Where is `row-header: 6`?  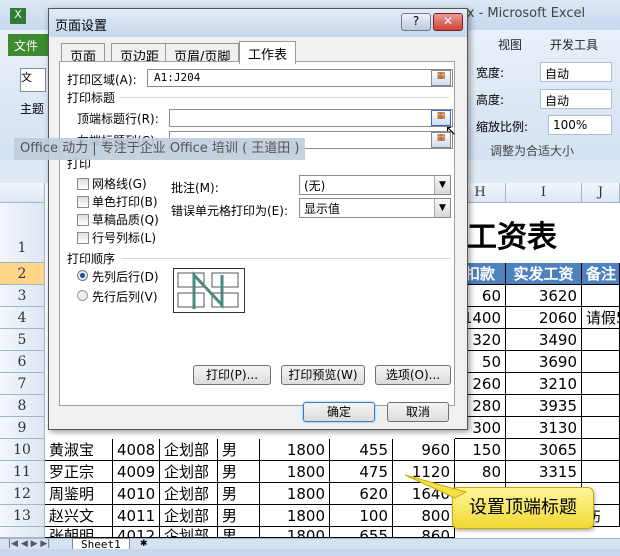 row-header: 6 is located at coordinates (22, 362).